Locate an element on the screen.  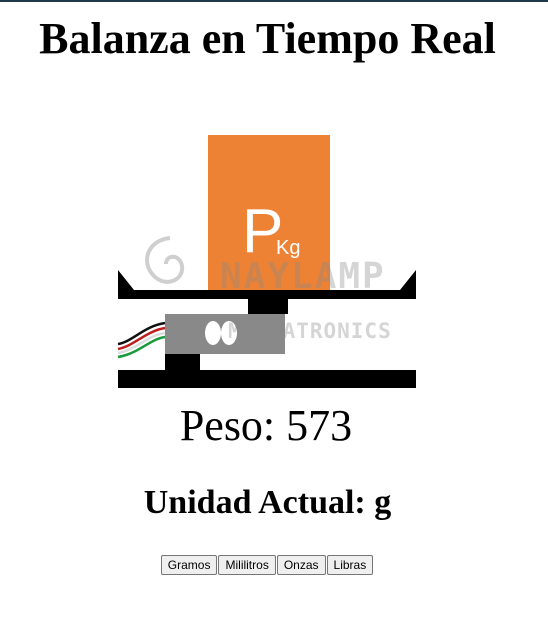
weight-readout: Peso: 573 is located at coordinates (266, 425).